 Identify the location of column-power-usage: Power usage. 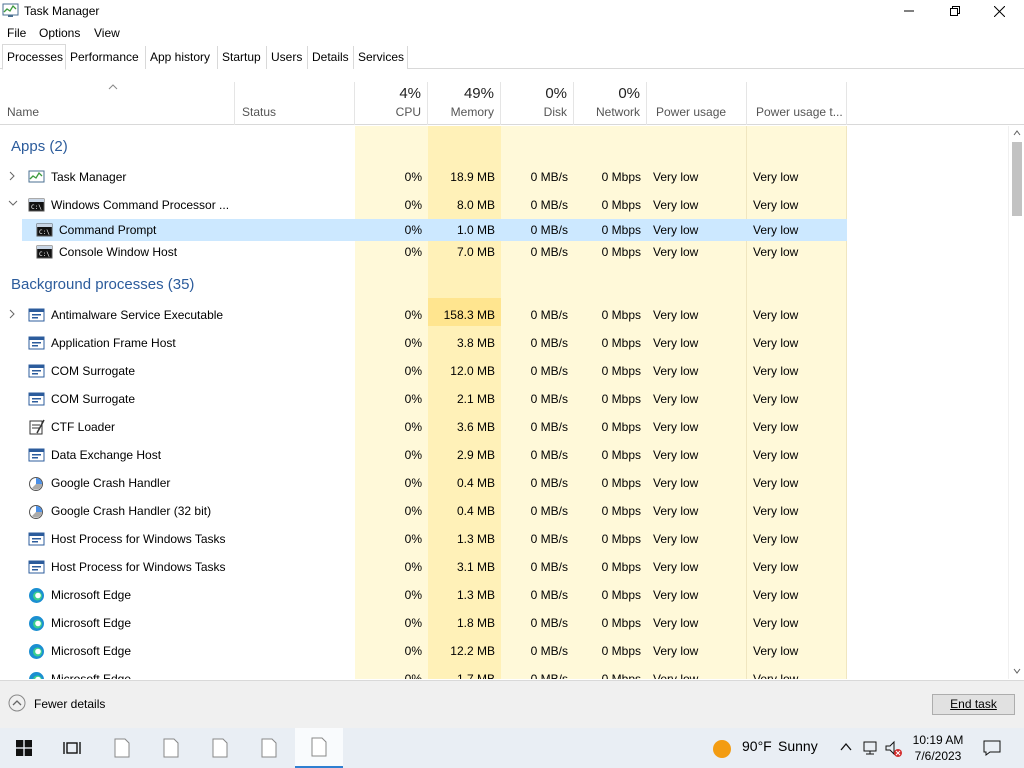
(697, 103).